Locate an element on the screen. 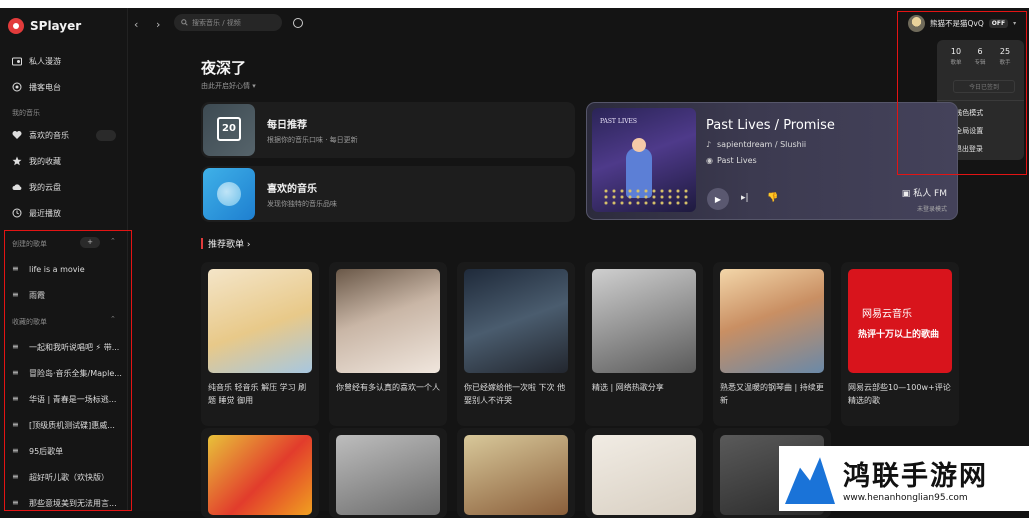  daily-subtitle: 根据你的音乐口味 · 每日更新 is located at coordinates (312, 140).